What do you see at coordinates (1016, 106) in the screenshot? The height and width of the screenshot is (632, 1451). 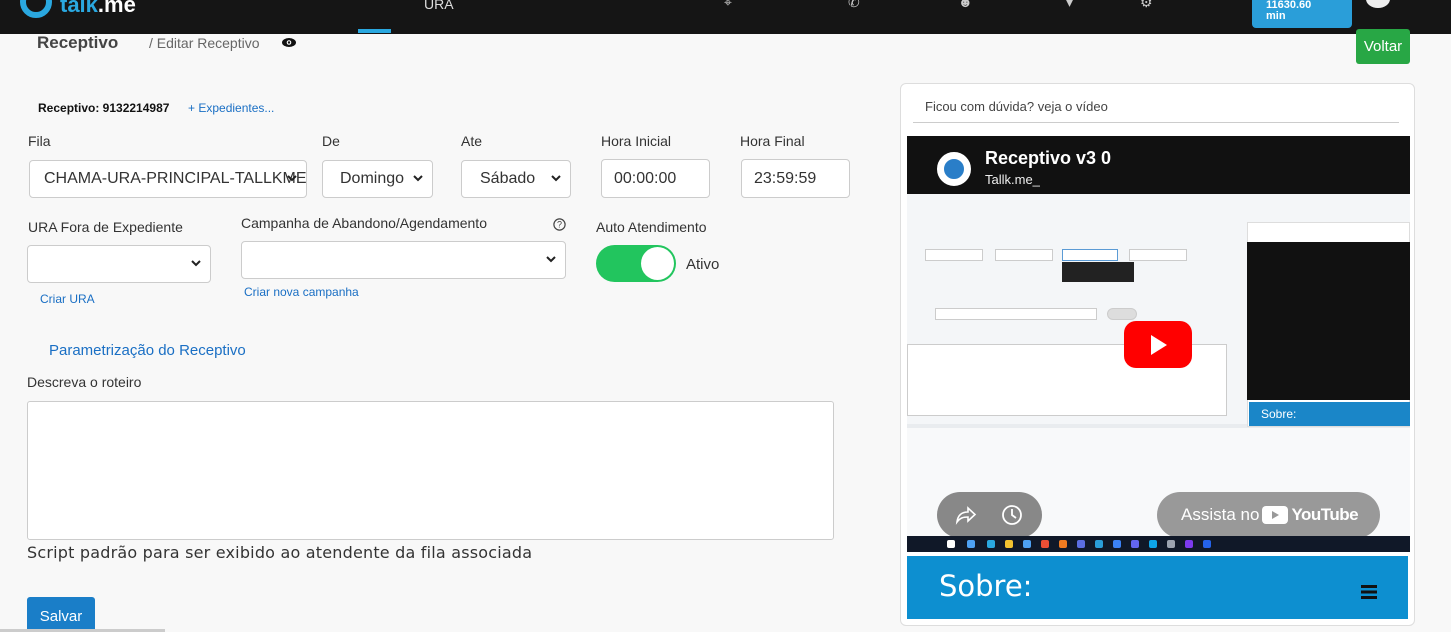 I see `video-card-title: Ficou com dúvida? veja o vídeo` at bounding box center [1016, 106].